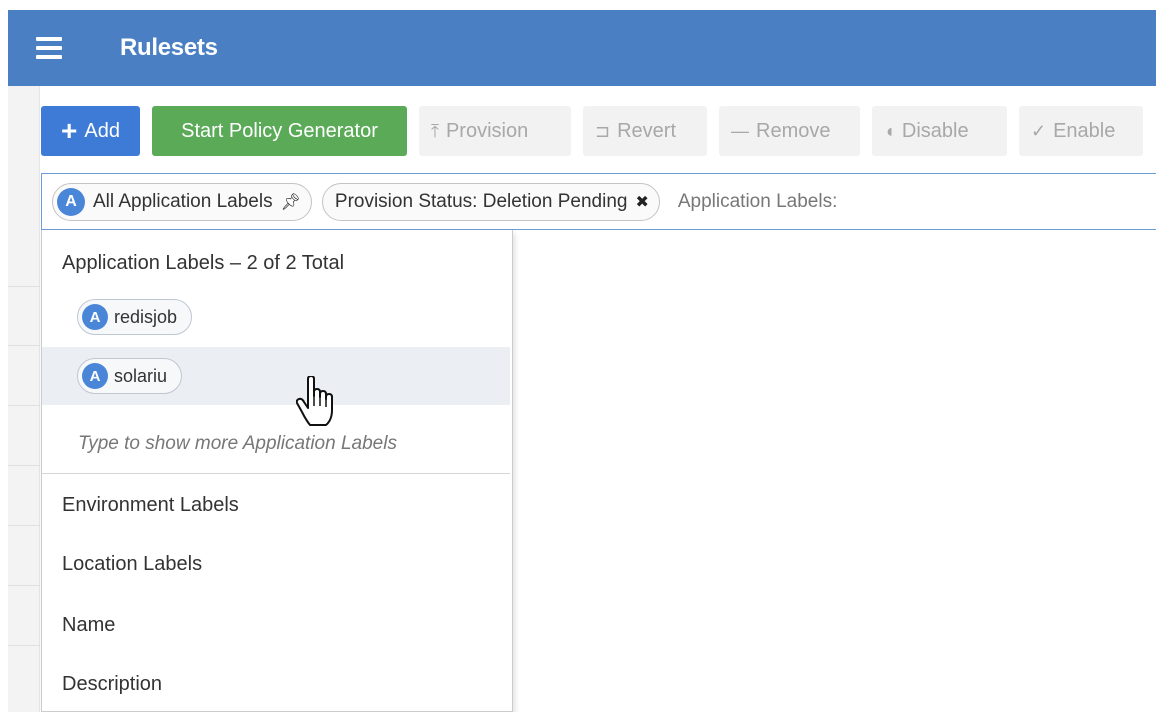  What do you see at coordinates (203, 263) in the screenshot?
I see `dropdown-header: Application Labels – 2 of 2 Total` at bounding box center [203, 263].